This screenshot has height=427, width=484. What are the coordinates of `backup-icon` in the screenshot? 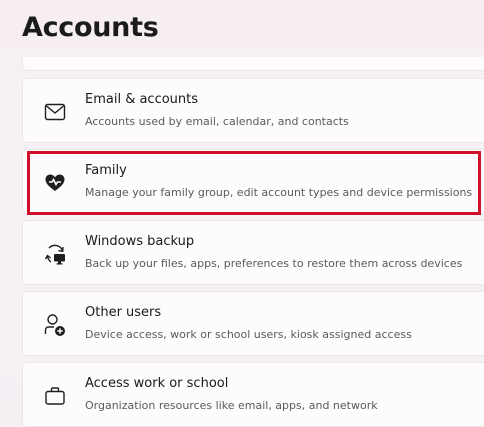 It's located at (55, 254).